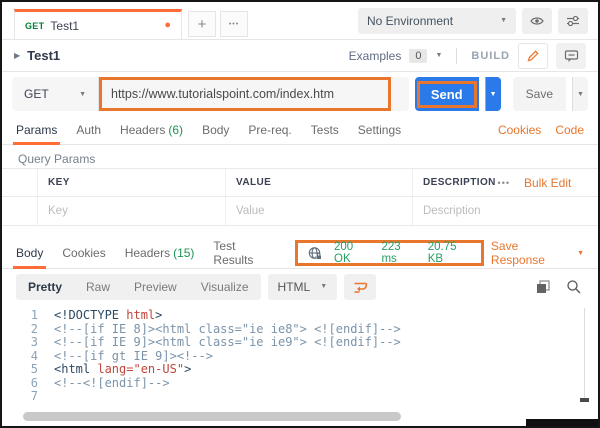 This screenshot has height=428, width=600. Describe the element at coordinates (360, 286) in the screenshot. I see `wrap-lines-button` at that location.